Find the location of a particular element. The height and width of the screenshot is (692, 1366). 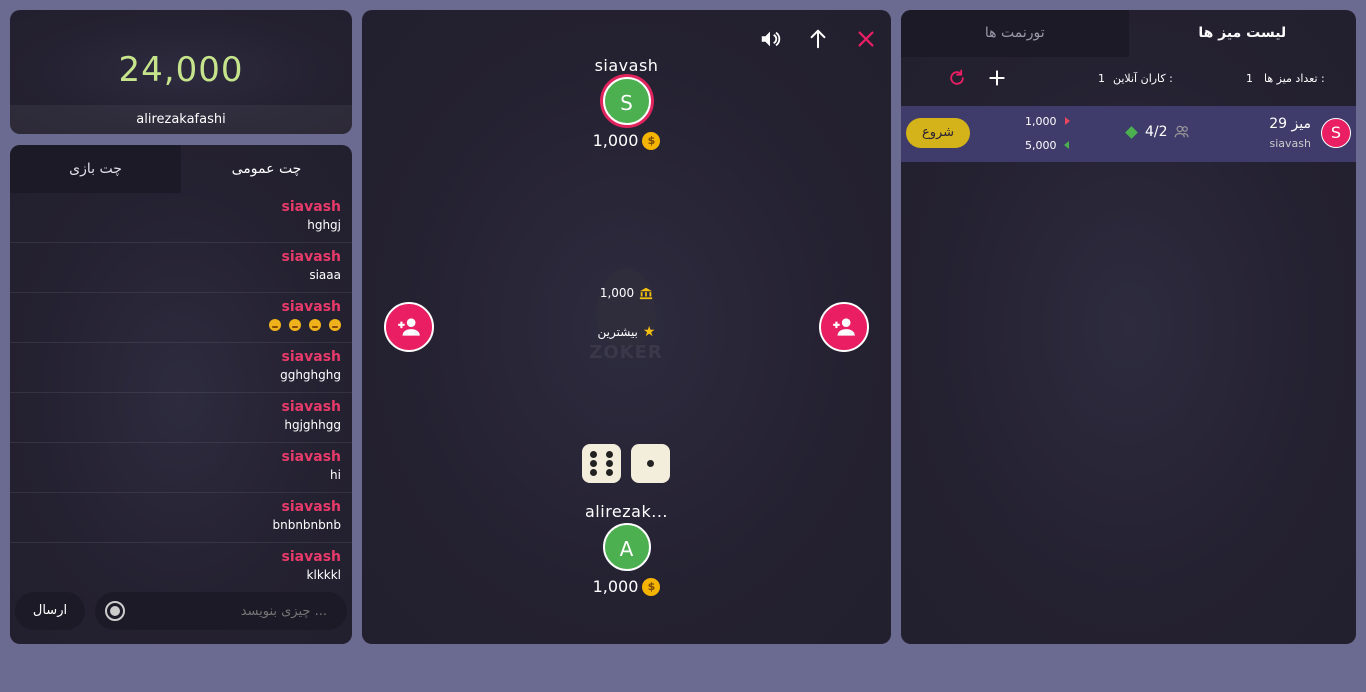

start-button: شروع is located at coordinates (938, 133).